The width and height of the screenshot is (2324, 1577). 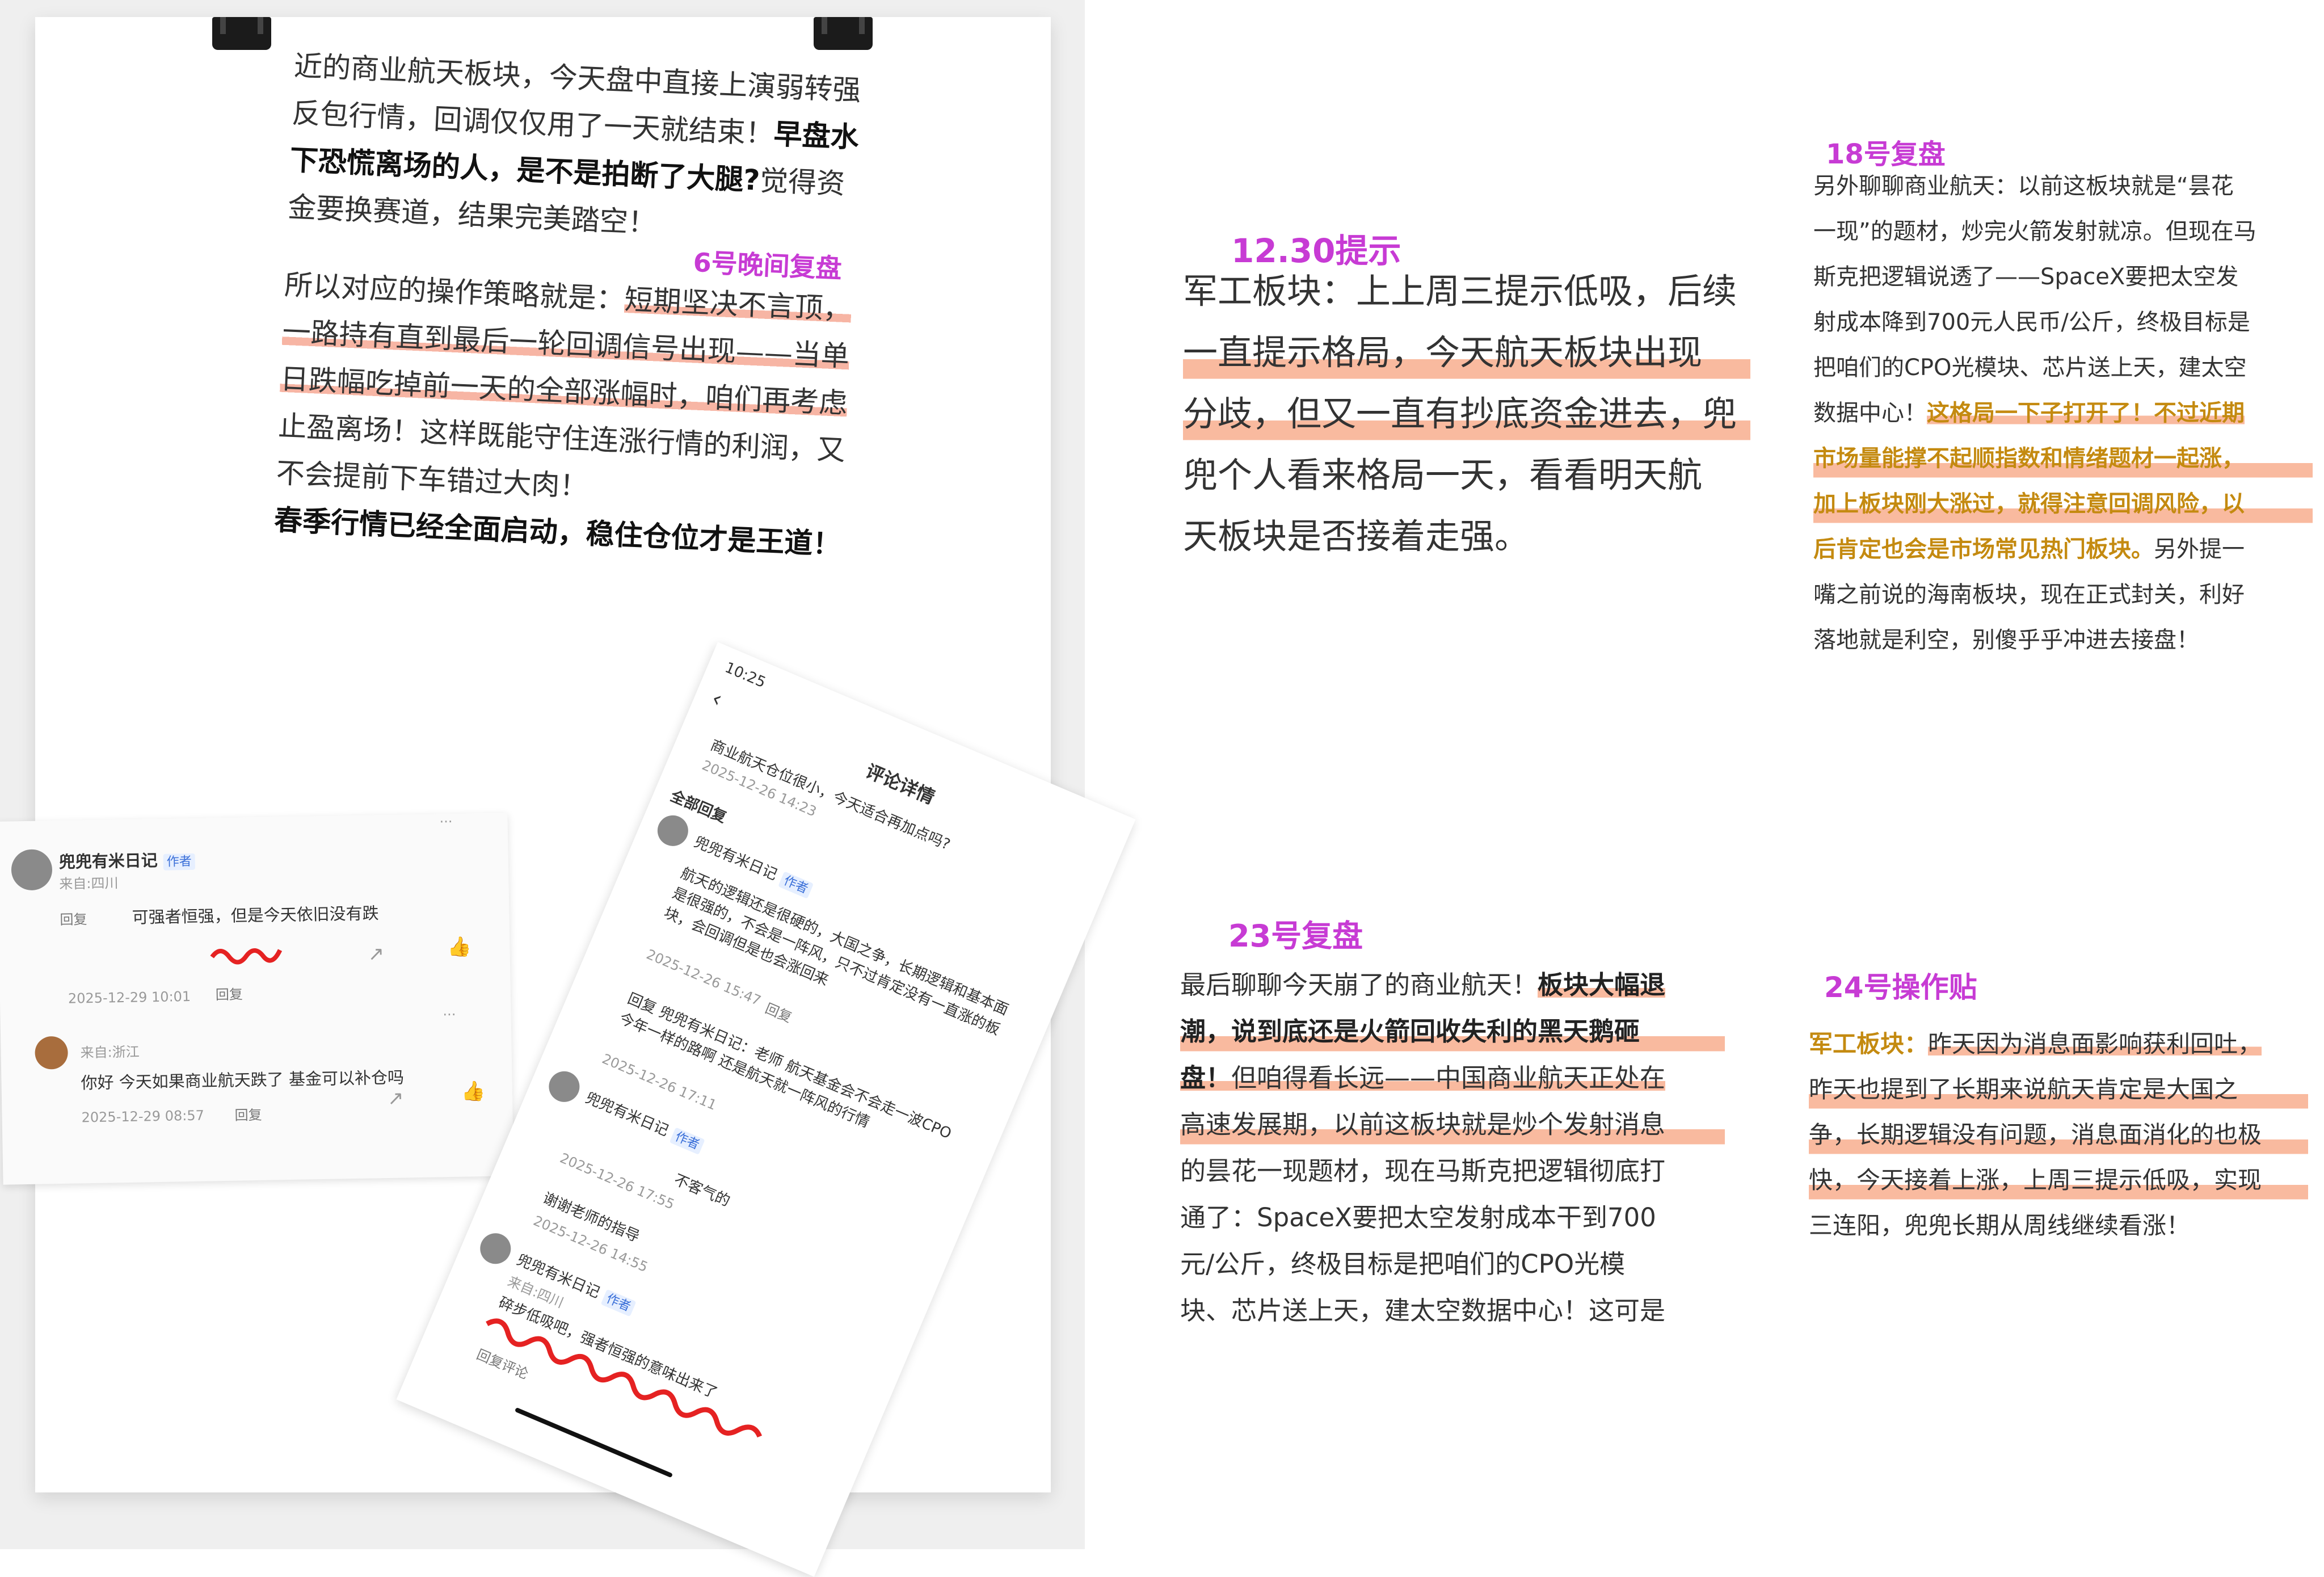 I want to click on note-highlight: 后肯定也会是市场常见热门板块。, so click(x=1984, y=549).